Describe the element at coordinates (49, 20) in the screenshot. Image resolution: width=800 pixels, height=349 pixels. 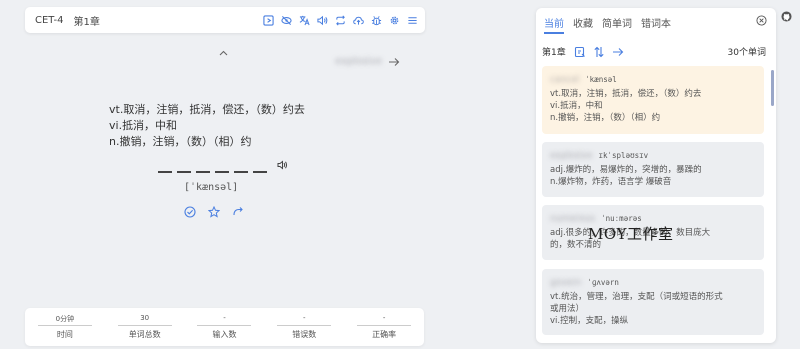
I see `dictionary-selector: CET-4` at that location.